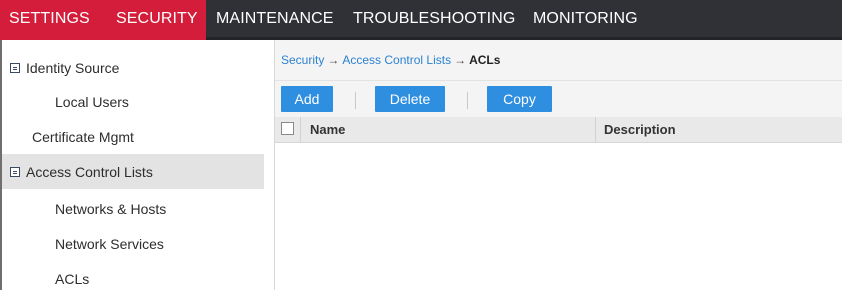  Describe the element at coordinates (133, 278) in the screenshot. I see `sidebar-item-acls: ACLs` at that location.